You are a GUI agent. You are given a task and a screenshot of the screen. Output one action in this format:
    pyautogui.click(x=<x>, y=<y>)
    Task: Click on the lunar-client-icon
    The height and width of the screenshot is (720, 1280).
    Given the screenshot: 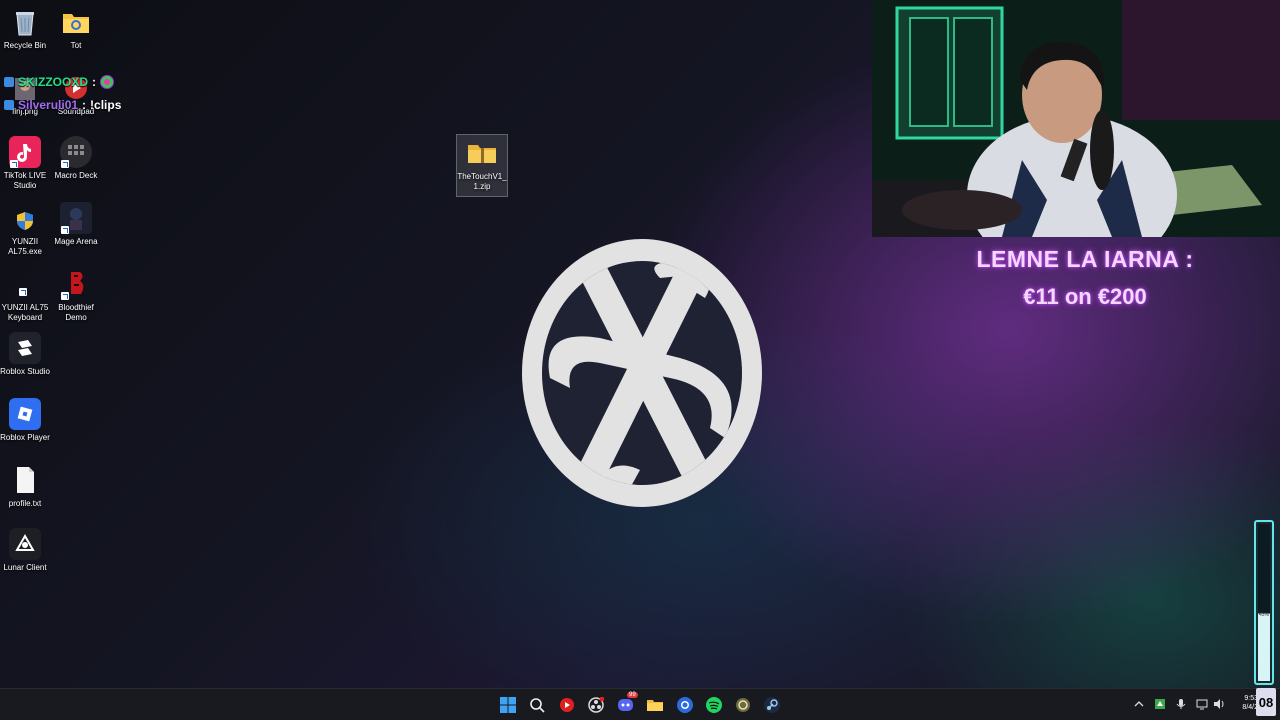 What is the action you would take?
    pyautogui.click(x=25, y=544)
    